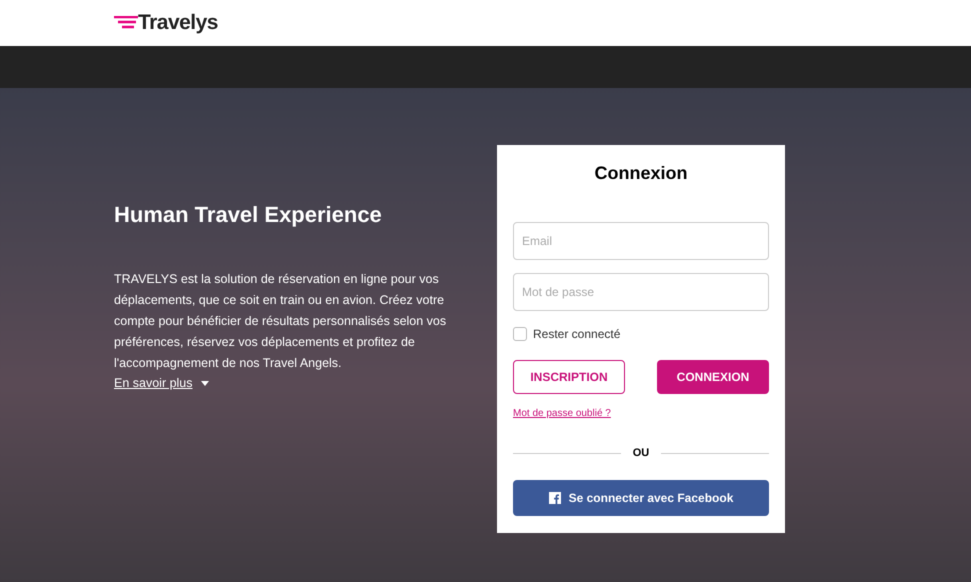 The width and height of the screenshot is (971, 582). I want to click on remember-checkbox: Rester connecté, so click(566, 334).